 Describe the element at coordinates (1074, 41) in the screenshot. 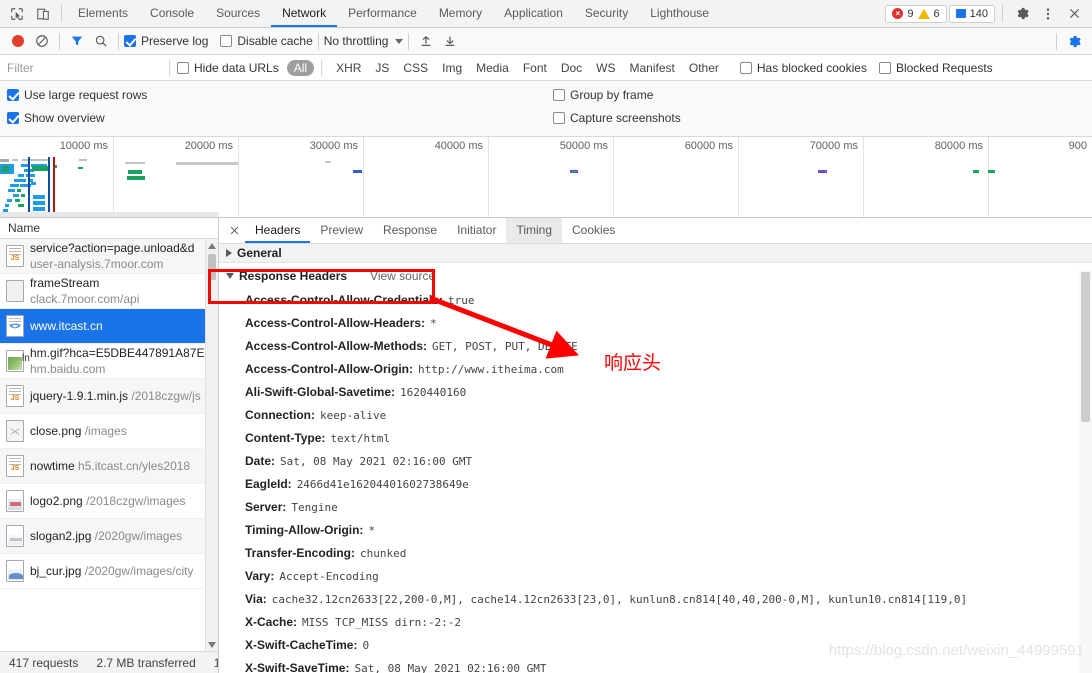

I see `network-settings-gear-icon` at that location.